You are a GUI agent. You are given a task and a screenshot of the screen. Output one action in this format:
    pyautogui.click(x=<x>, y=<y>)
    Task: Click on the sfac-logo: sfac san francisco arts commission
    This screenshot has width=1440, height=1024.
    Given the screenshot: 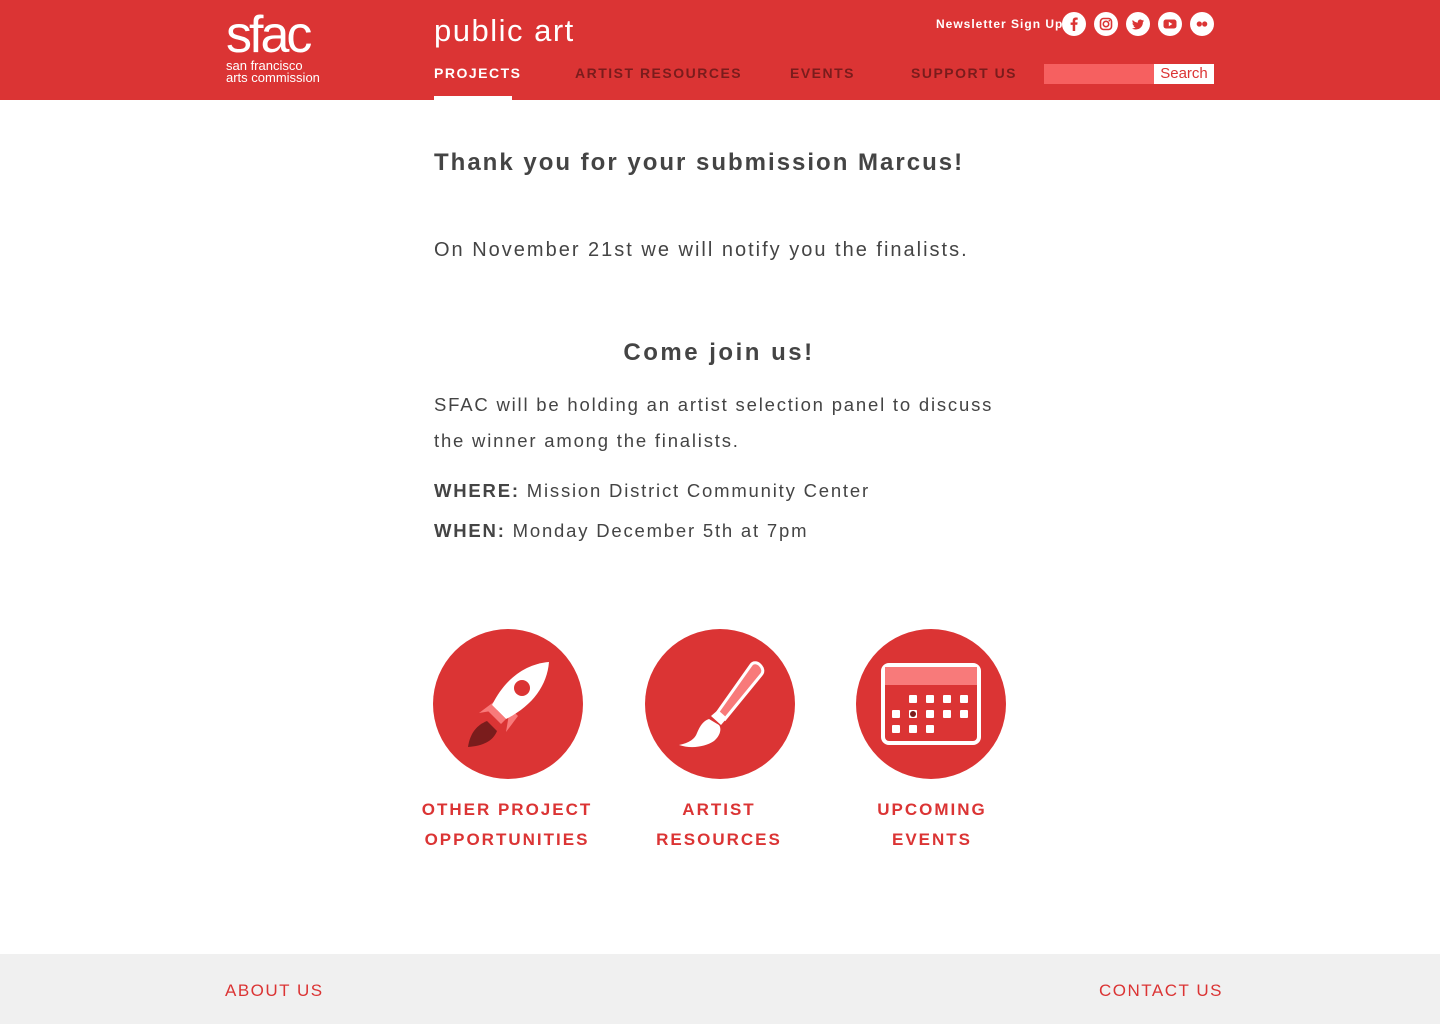 What is the action you would take?
    pyautogui.click(x=281, y=48)
    